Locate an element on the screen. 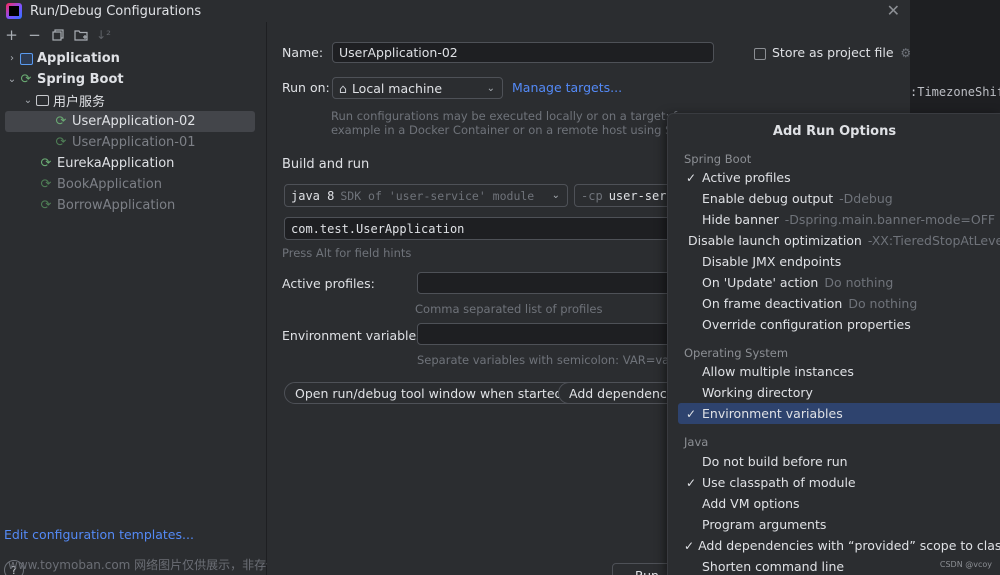 Image resolution: width=1000 pixels, height=575 pixels. tree-item-application: › Application is located at coordinates (133, 58).